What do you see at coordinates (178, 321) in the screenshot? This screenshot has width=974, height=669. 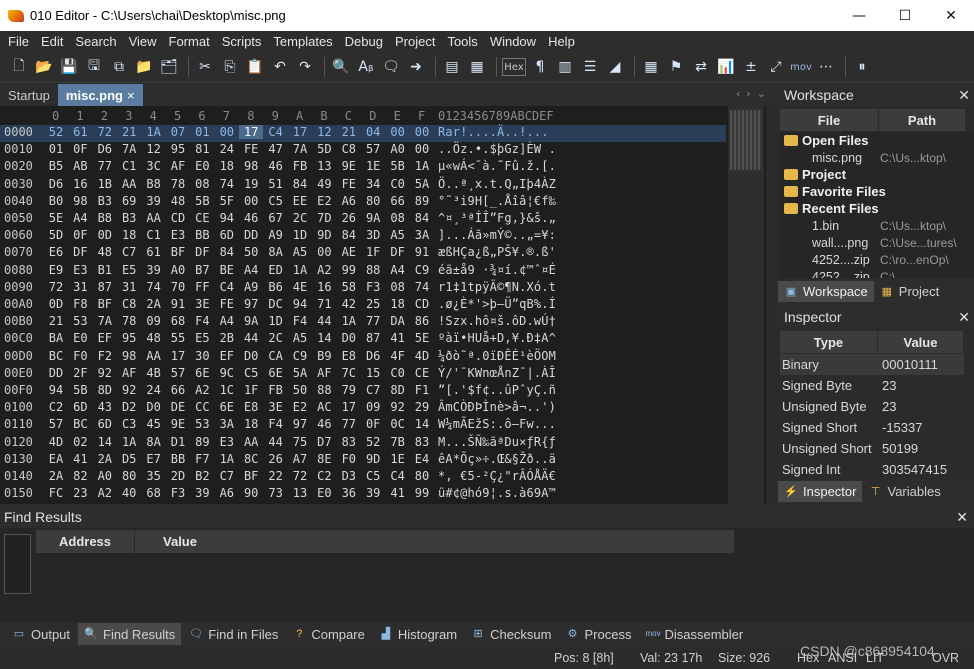 I see `hex-byte: 68` at bounding box center [178, 321].